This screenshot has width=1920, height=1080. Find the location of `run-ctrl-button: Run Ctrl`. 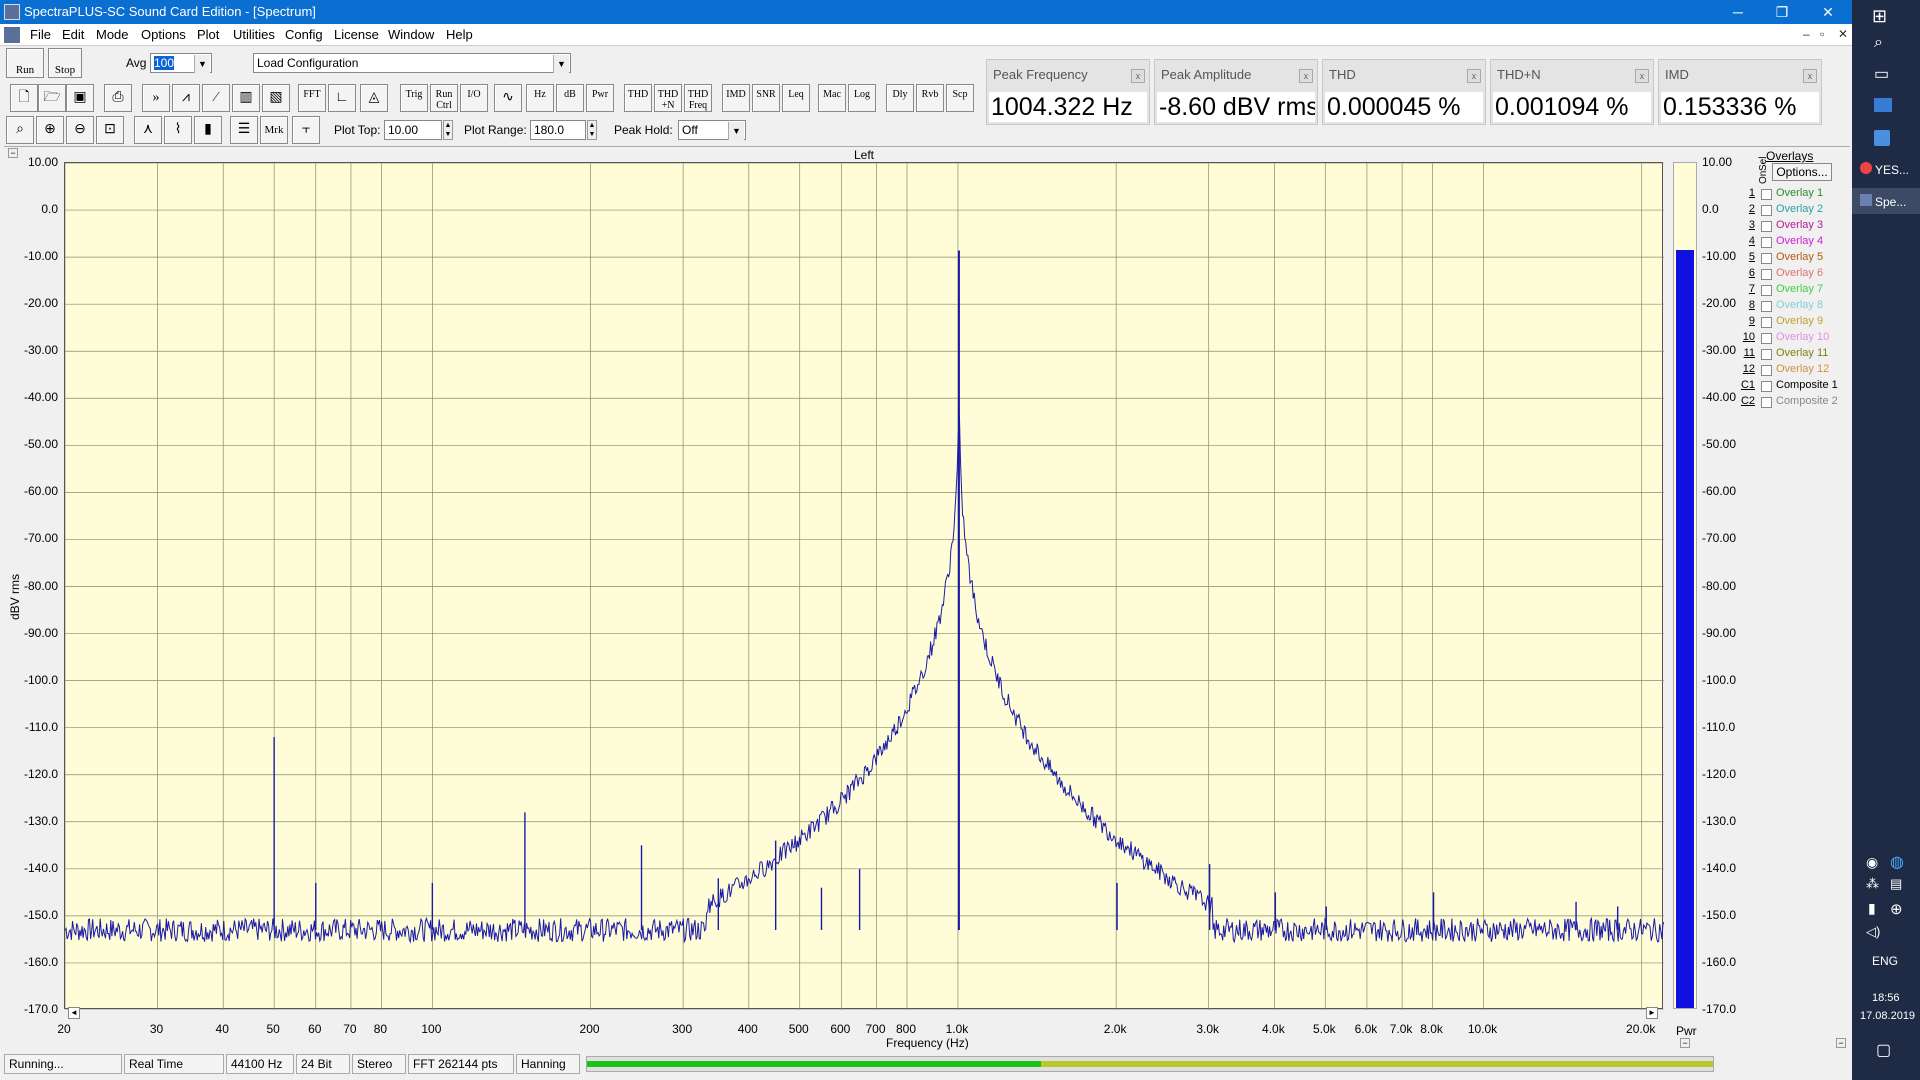

run-ctrl-button: Run Ctrl is located at coordinates (444, 98).